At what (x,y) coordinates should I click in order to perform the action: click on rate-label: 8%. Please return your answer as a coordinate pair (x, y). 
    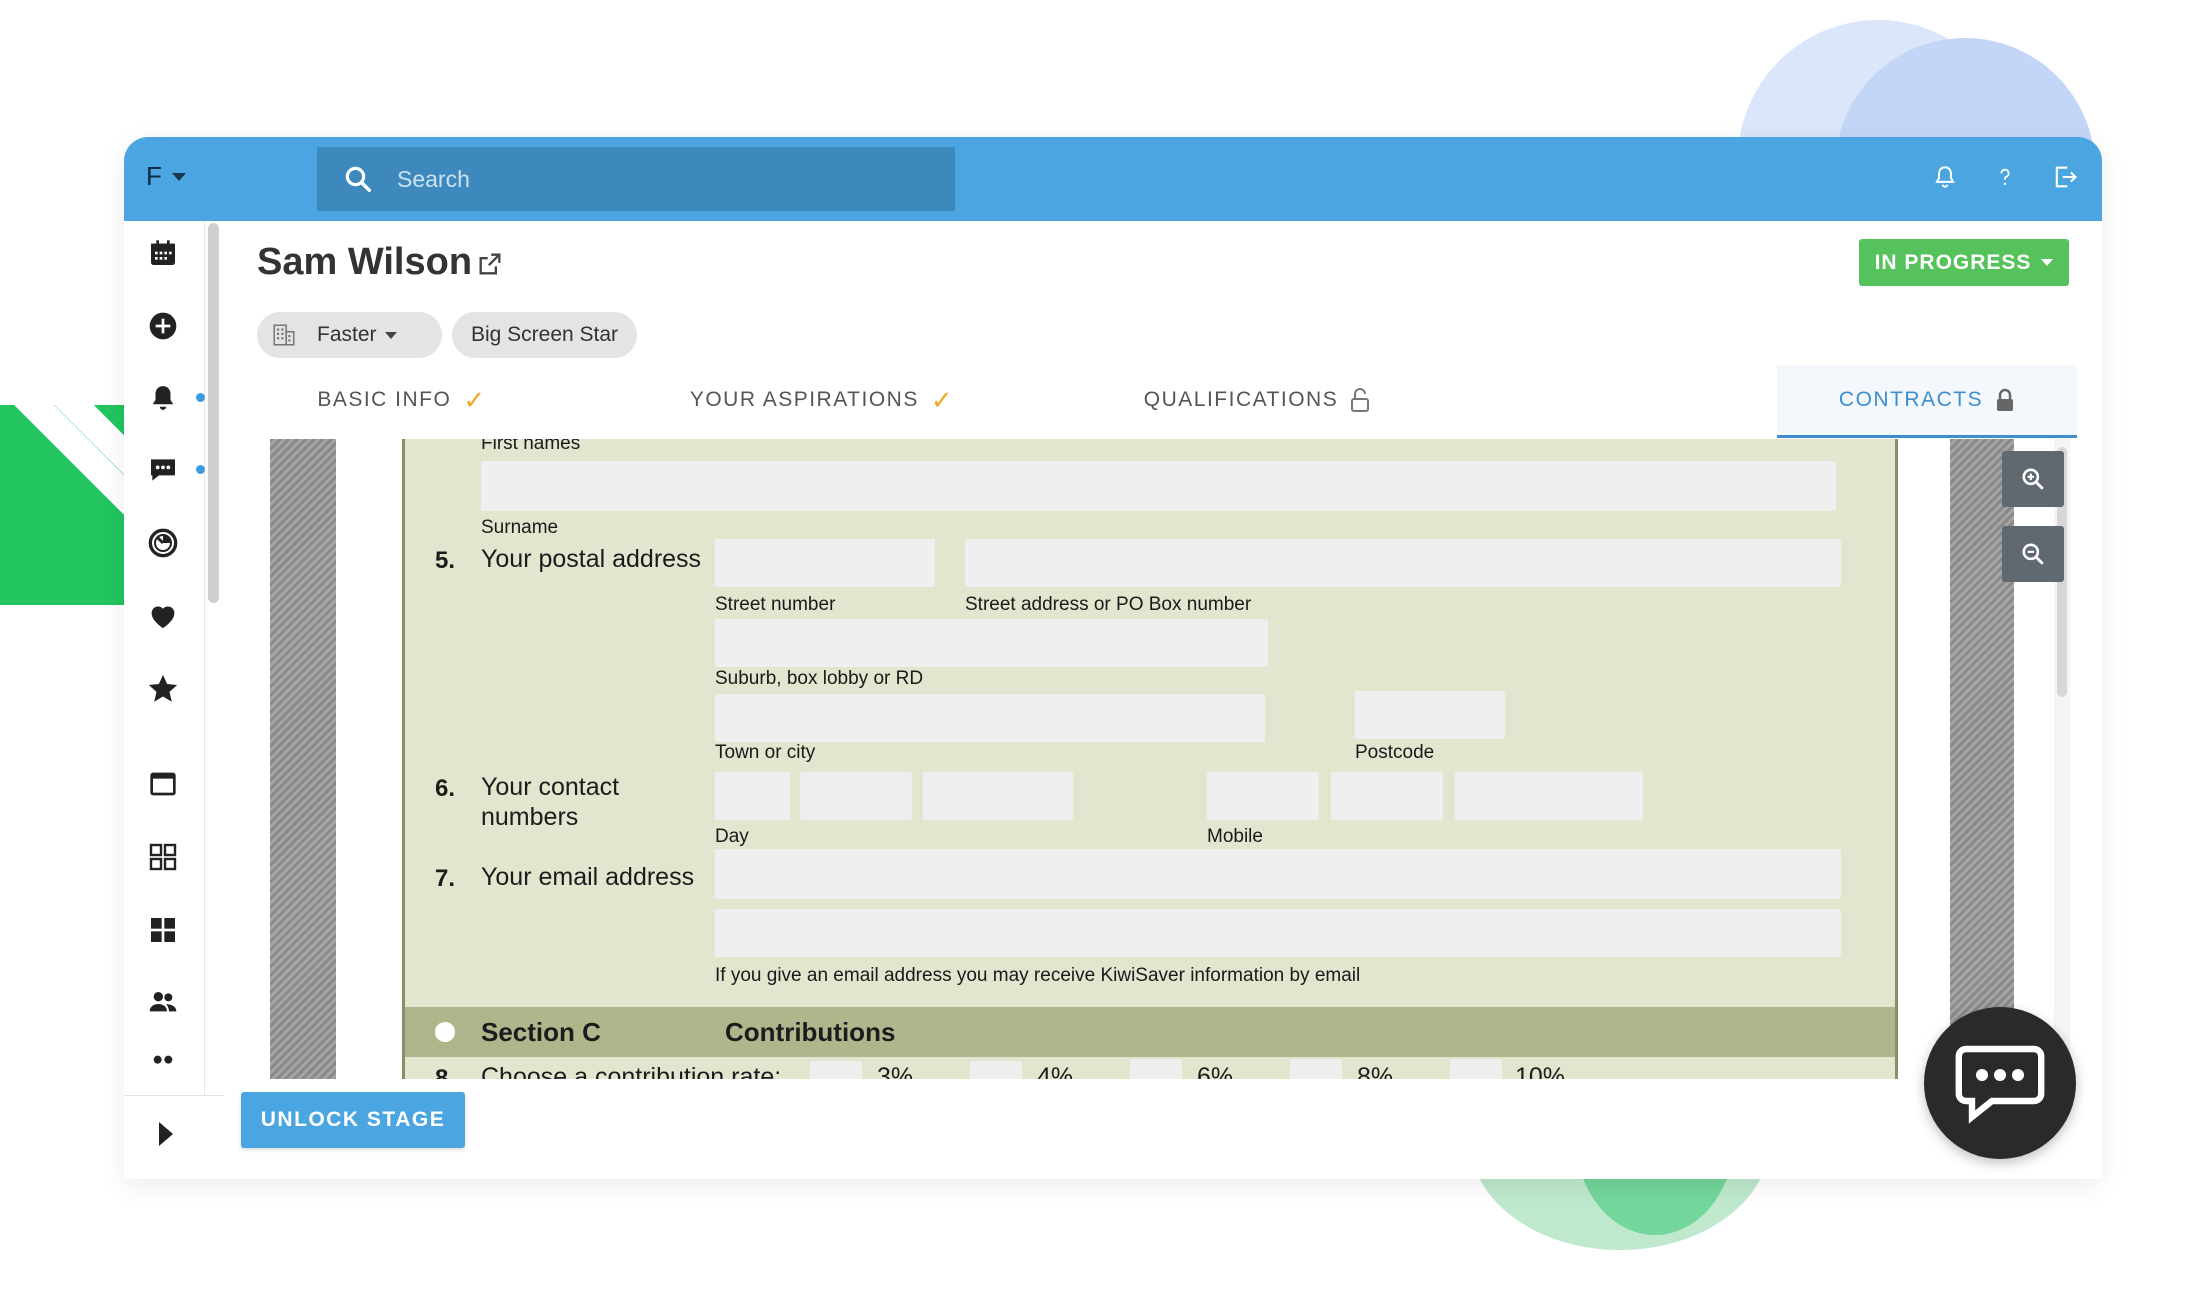
    Looking at the image, I should click on (1375, 1071).